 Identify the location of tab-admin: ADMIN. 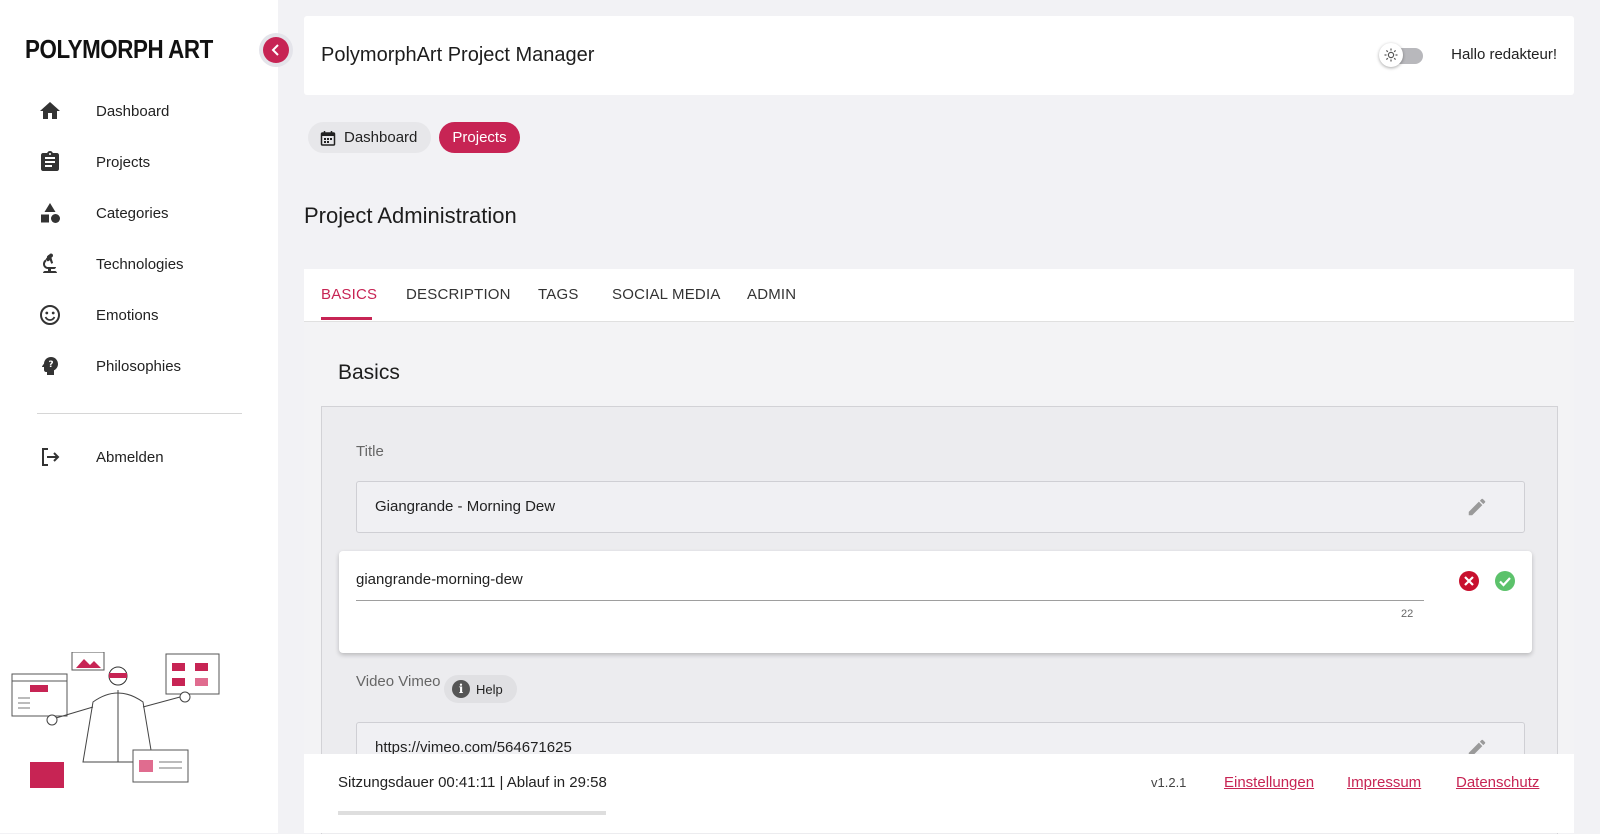
(771, 294).